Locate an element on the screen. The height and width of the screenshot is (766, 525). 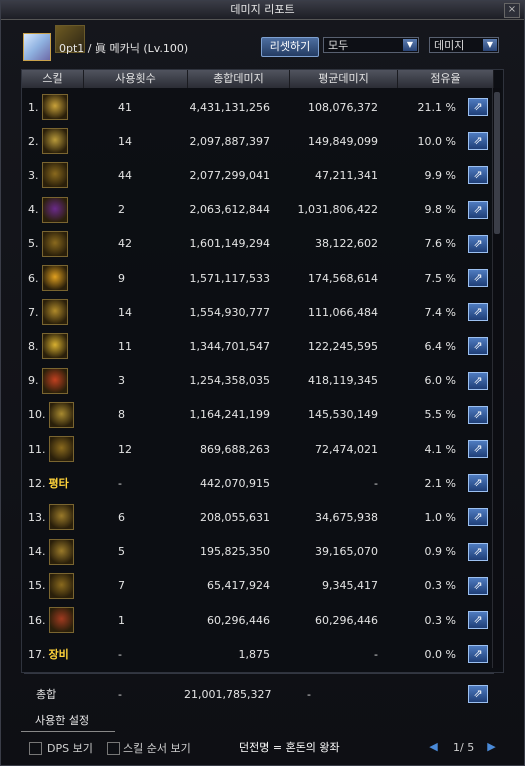
col-skill: 스킬 is located at coordinates (53, 79).